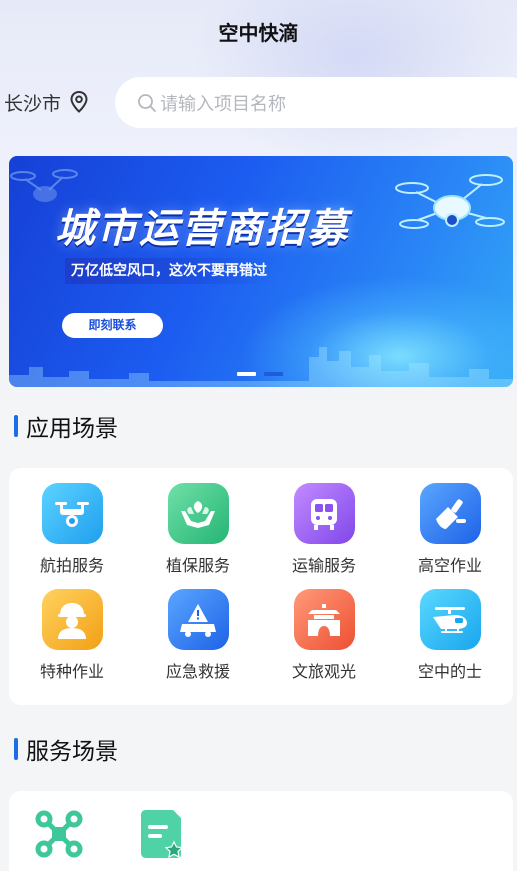 This screenshot has height=871, width=517. I want to click on app-tourism: 文旅观光, so click(324, 635).